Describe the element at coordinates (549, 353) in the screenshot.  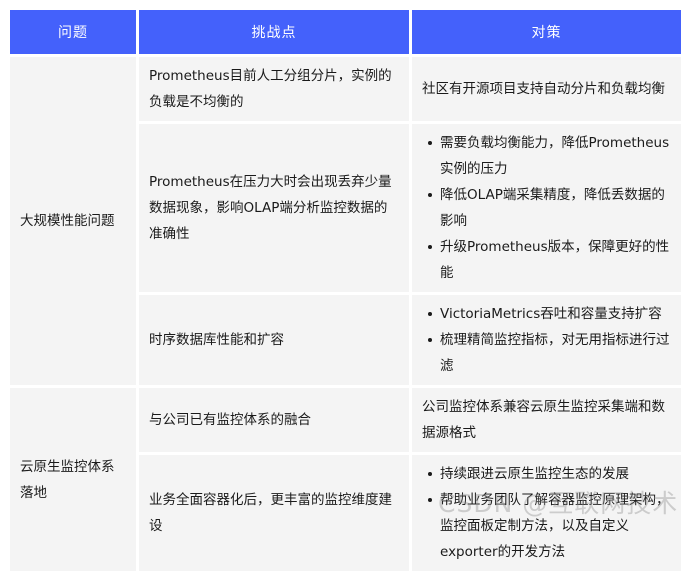
I see `list-item: 梳理精简监控指标，对无用指标进行过滤` at that location.